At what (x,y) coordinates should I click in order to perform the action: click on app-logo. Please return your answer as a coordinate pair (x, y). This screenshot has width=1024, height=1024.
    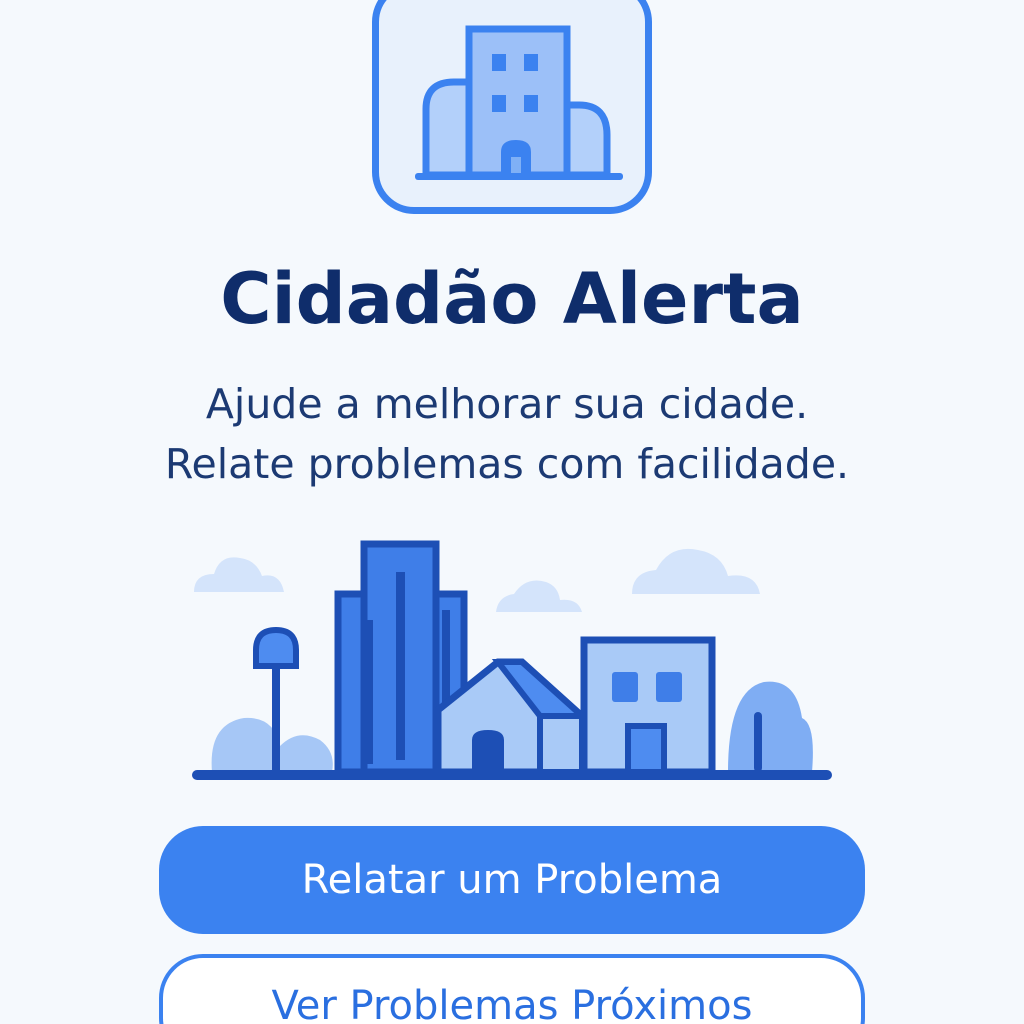
    Looking at the image, I should click on (512, 107).